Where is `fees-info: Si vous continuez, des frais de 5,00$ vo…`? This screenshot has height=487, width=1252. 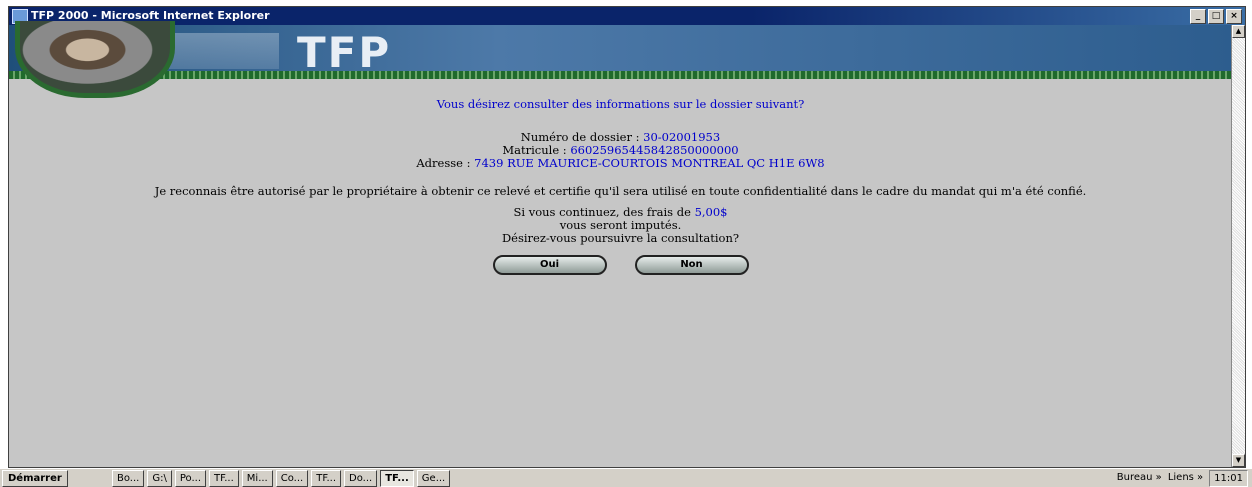 fees-info: Si vous continuez, des frais de 5,00$ vo… is located at coordinates (620, 225).